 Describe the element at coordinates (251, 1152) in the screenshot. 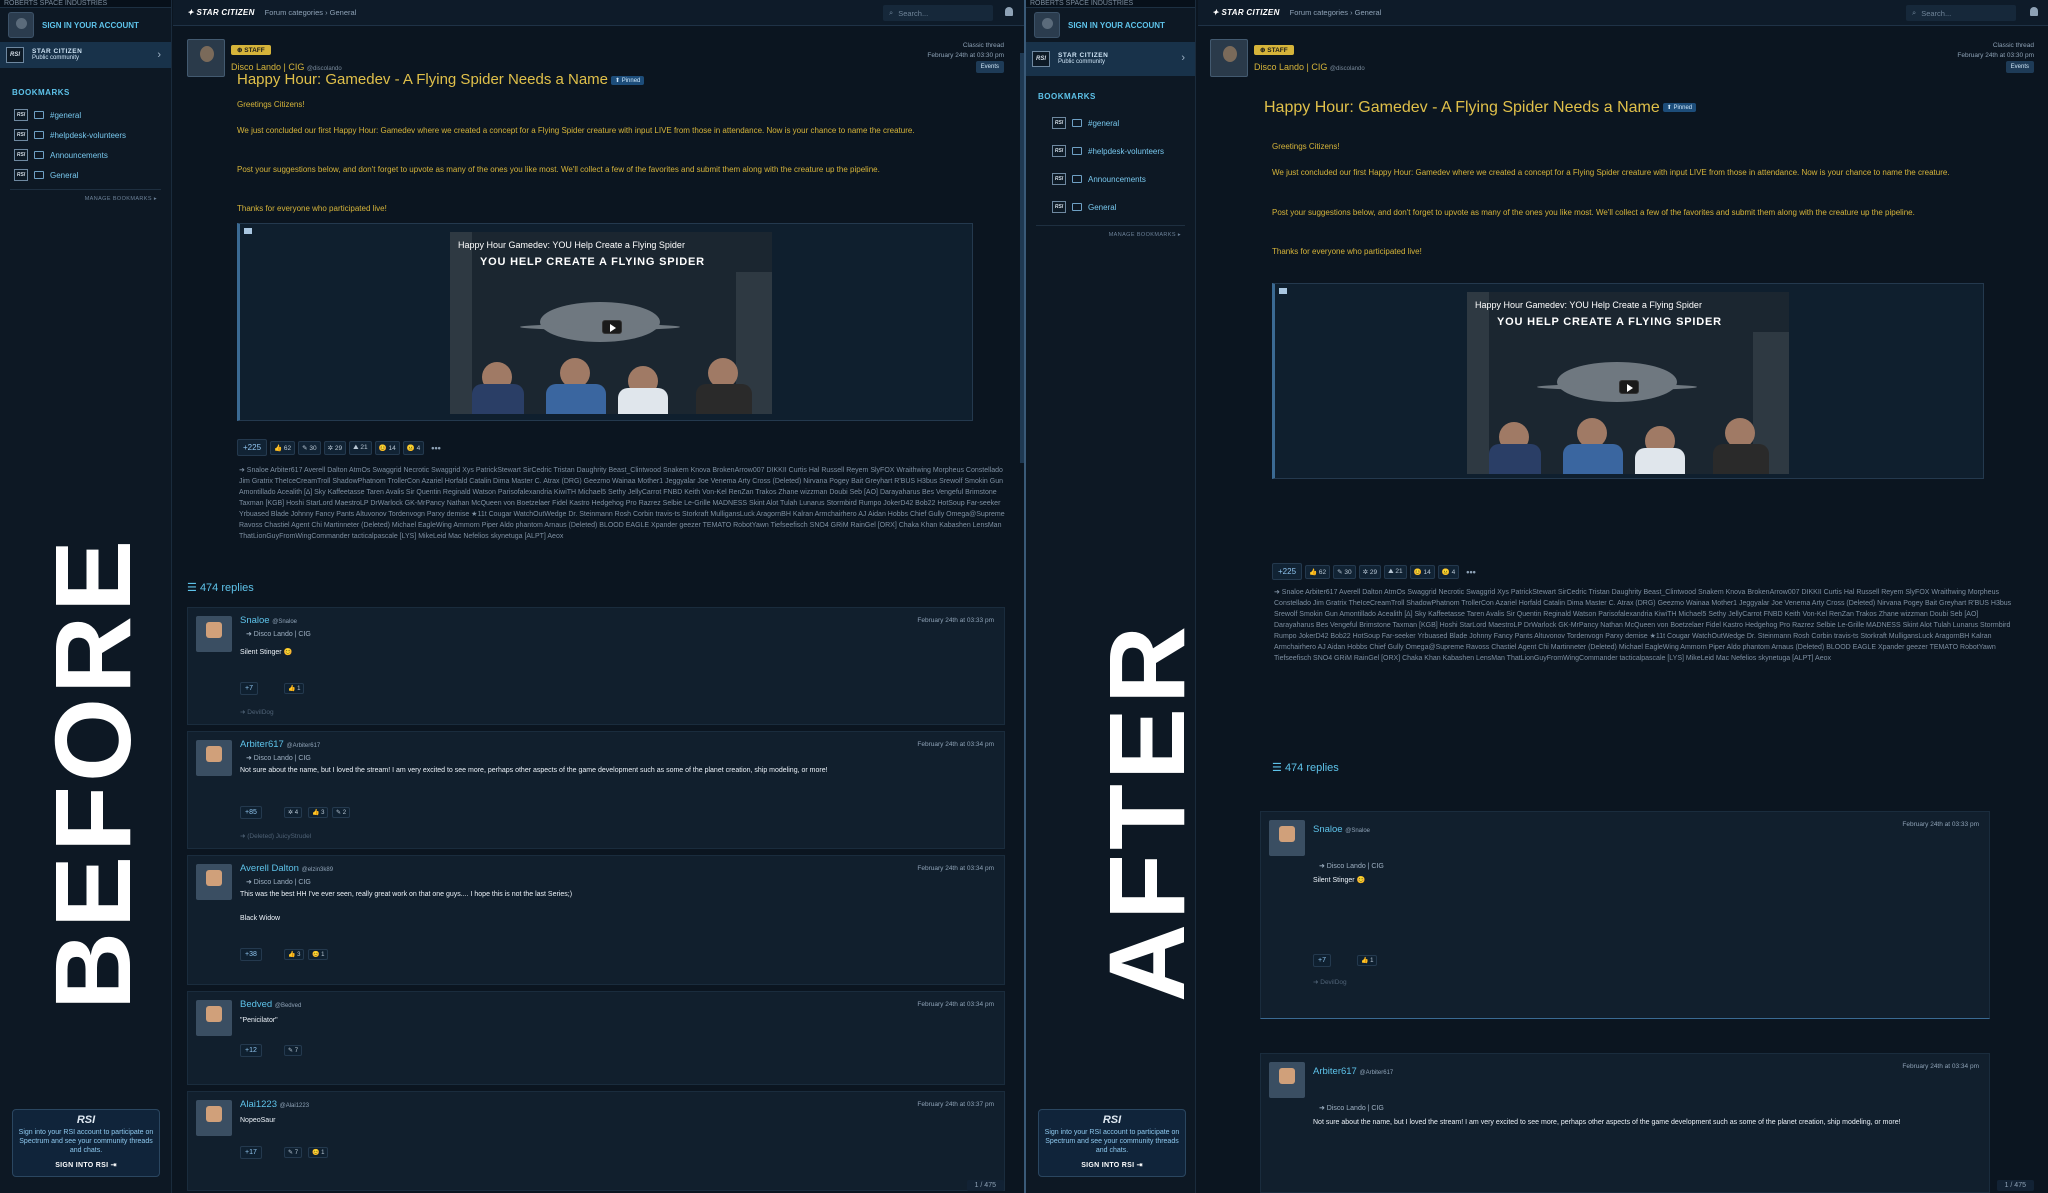

I see `reply-upvote-button: +17` at that location.